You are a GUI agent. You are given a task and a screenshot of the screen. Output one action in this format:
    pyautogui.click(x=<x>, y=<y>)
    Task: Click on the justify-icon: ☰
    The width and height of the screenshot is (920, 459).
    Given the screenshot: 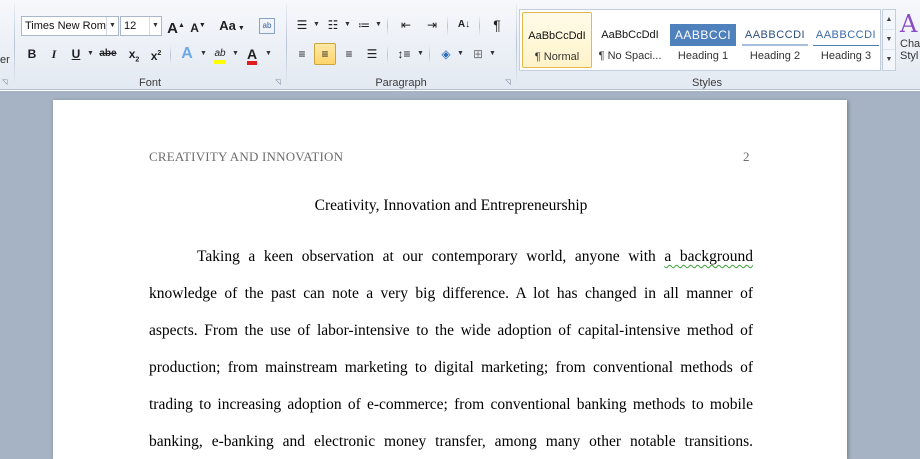 What is the action you would take?
    pyautogui.click(x=372, y=54)
    